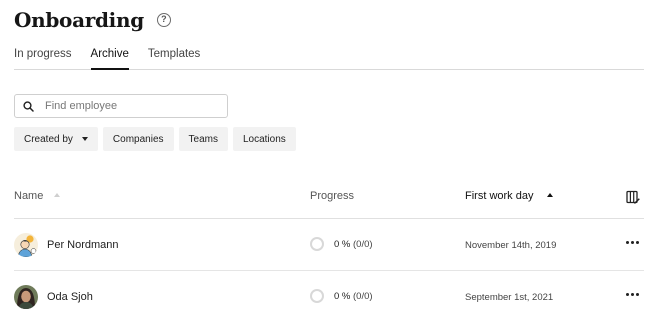  Describe the element at coordinates (509, 297) in the screenshot. I see `first-work-day: September 1st, 2021` at that location.